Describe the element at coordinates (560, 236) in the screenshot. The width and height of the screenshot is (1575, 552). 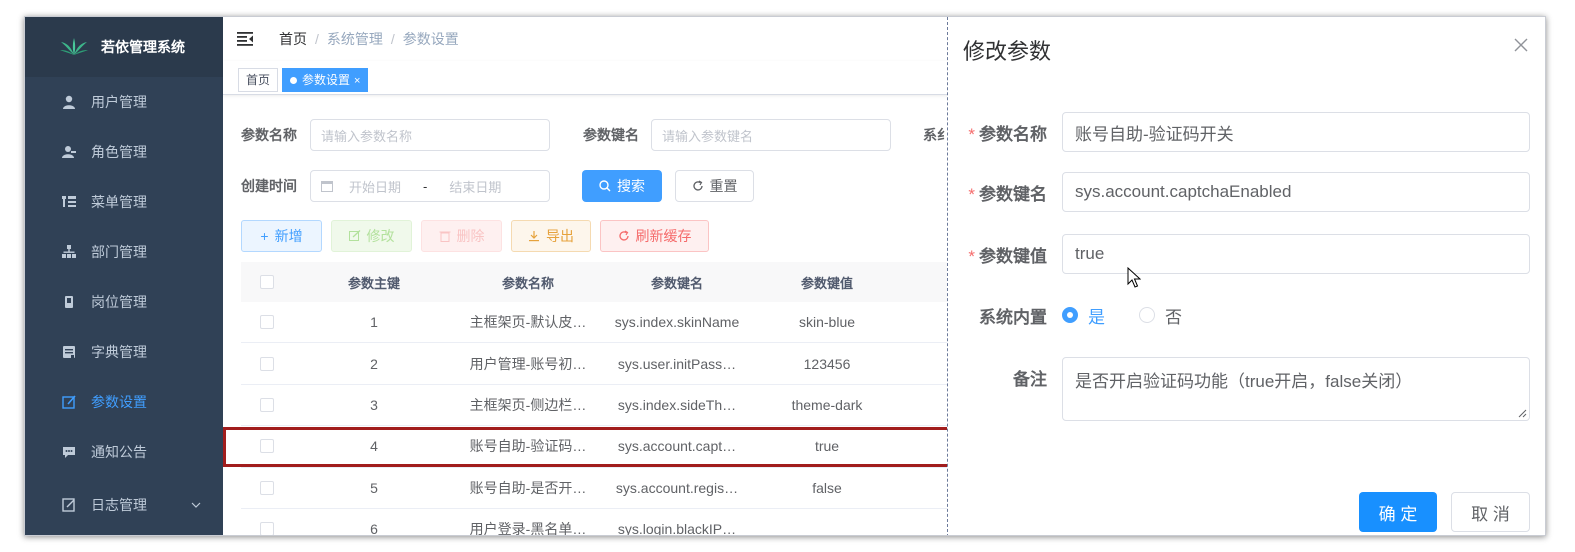
I see `export-button-label: 导出` at that location.